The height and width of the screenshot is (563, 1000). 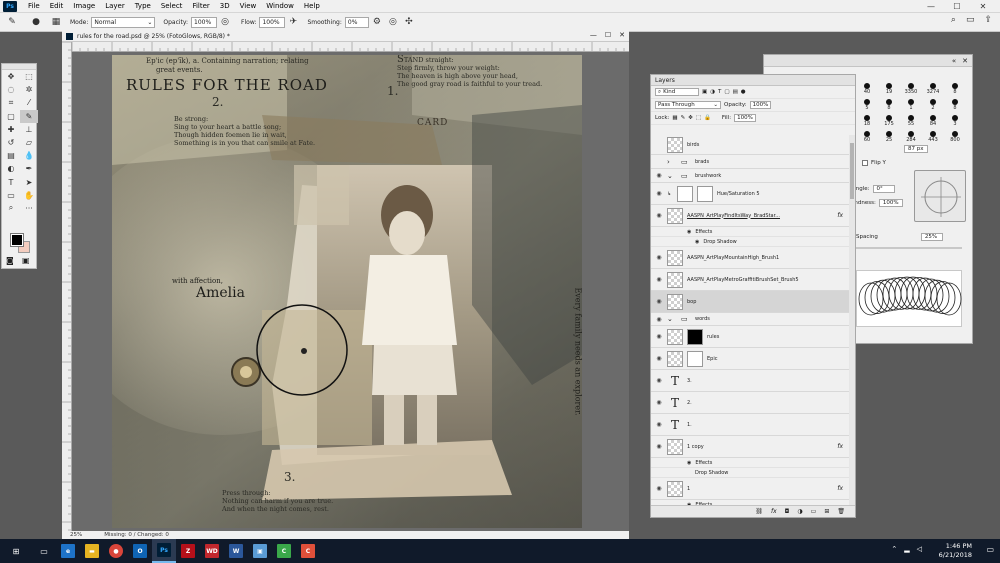 I want to click on new-group-icon: ▭, so click(x=814, y=511).